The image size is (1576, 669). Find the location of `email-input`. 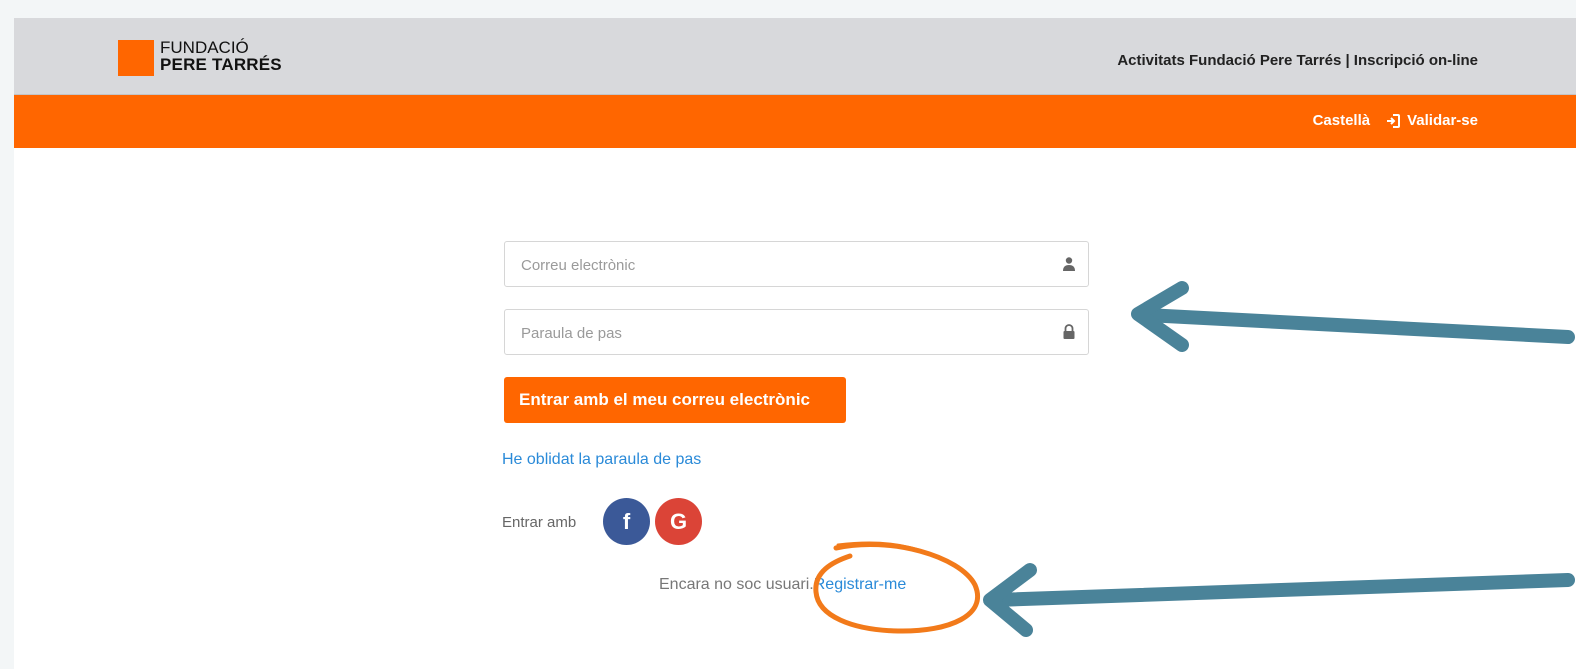

email-input is located at coordinates (781, 265).